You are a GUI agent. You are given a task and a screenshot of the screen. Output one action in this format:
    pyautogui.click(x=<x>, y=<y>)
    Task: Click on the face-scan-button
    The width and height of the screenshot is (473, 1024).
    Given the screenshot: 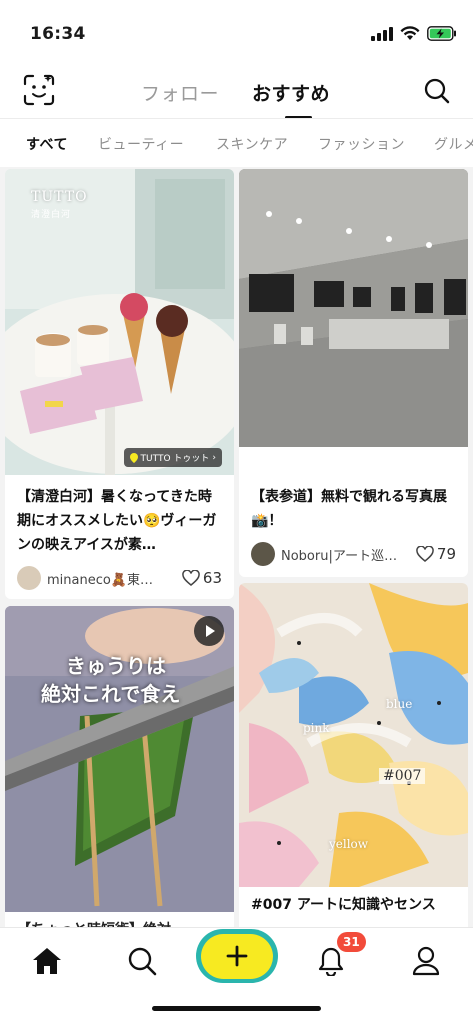 What is the action you would take?
    pyautogui.click(x=39, y=90)
    